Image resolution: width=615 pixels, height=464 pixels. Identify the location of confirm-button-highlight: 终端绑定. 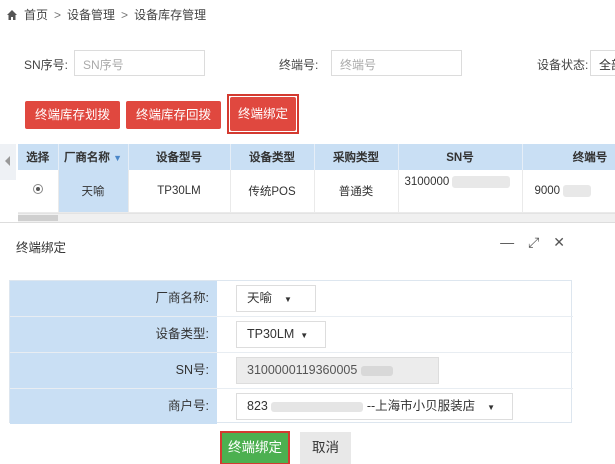
(255, 447).